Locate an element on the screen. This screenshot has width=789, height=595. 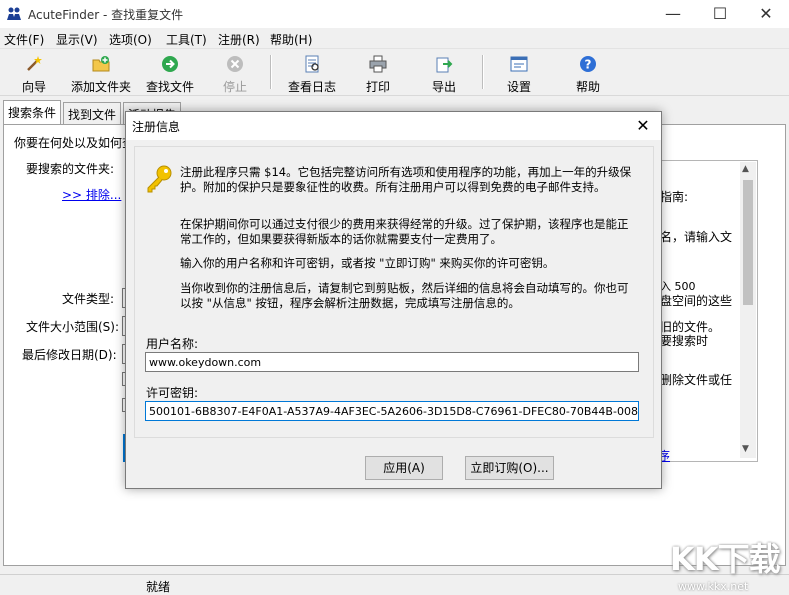
stop-icon is located at coordinates (235, 64).